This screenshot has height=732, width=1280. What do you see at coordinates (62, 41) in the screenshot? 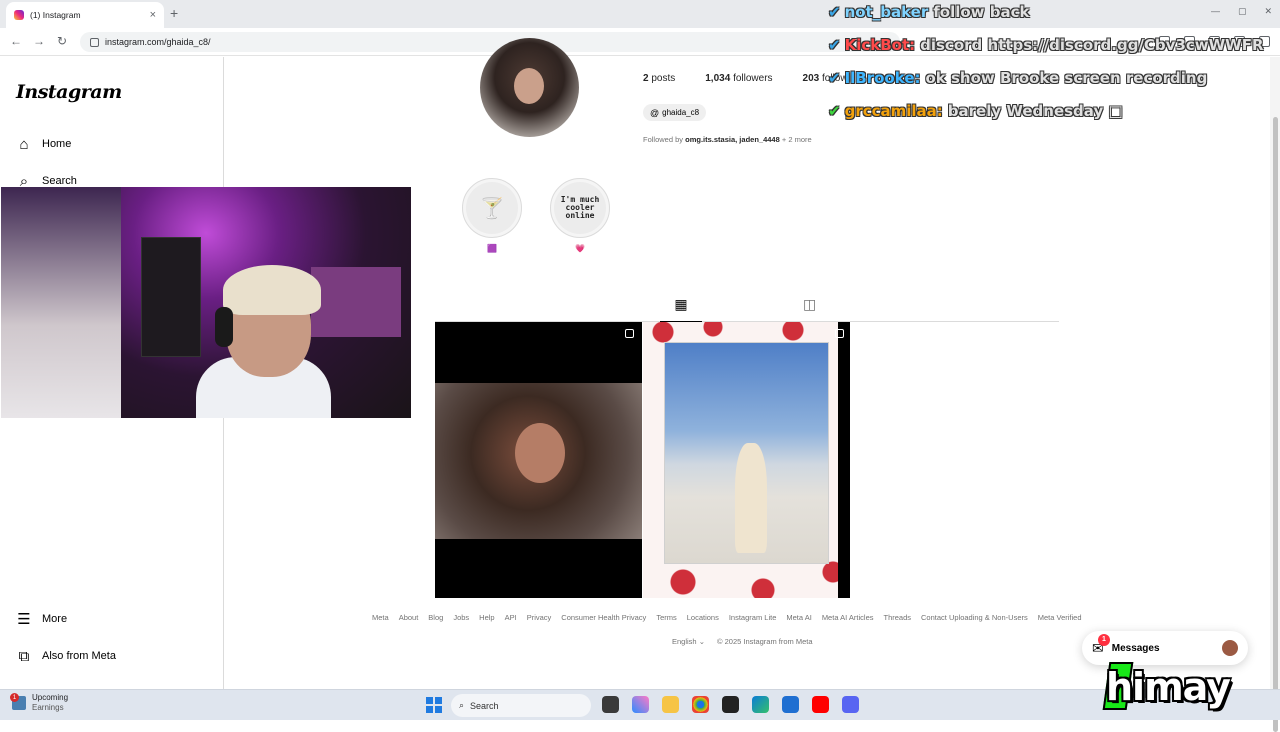
I see `reload-icon: ↻` at bounding box center [62, 41].